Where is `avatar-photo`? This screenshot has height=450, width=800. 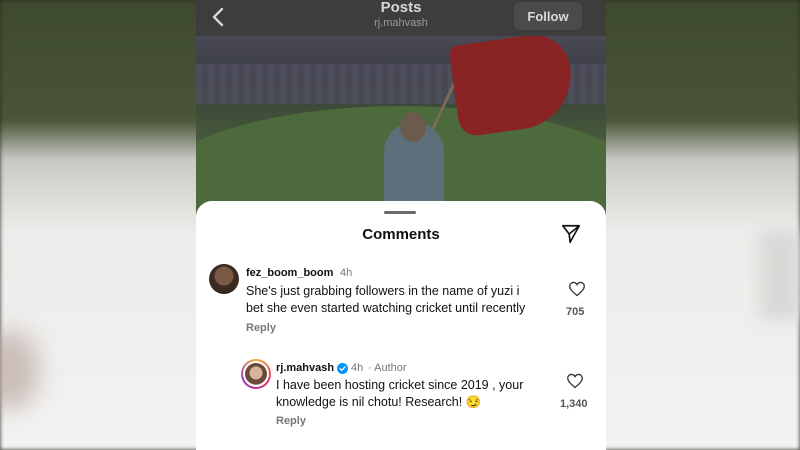
avatar-photo is located at coordinates (256, 374).